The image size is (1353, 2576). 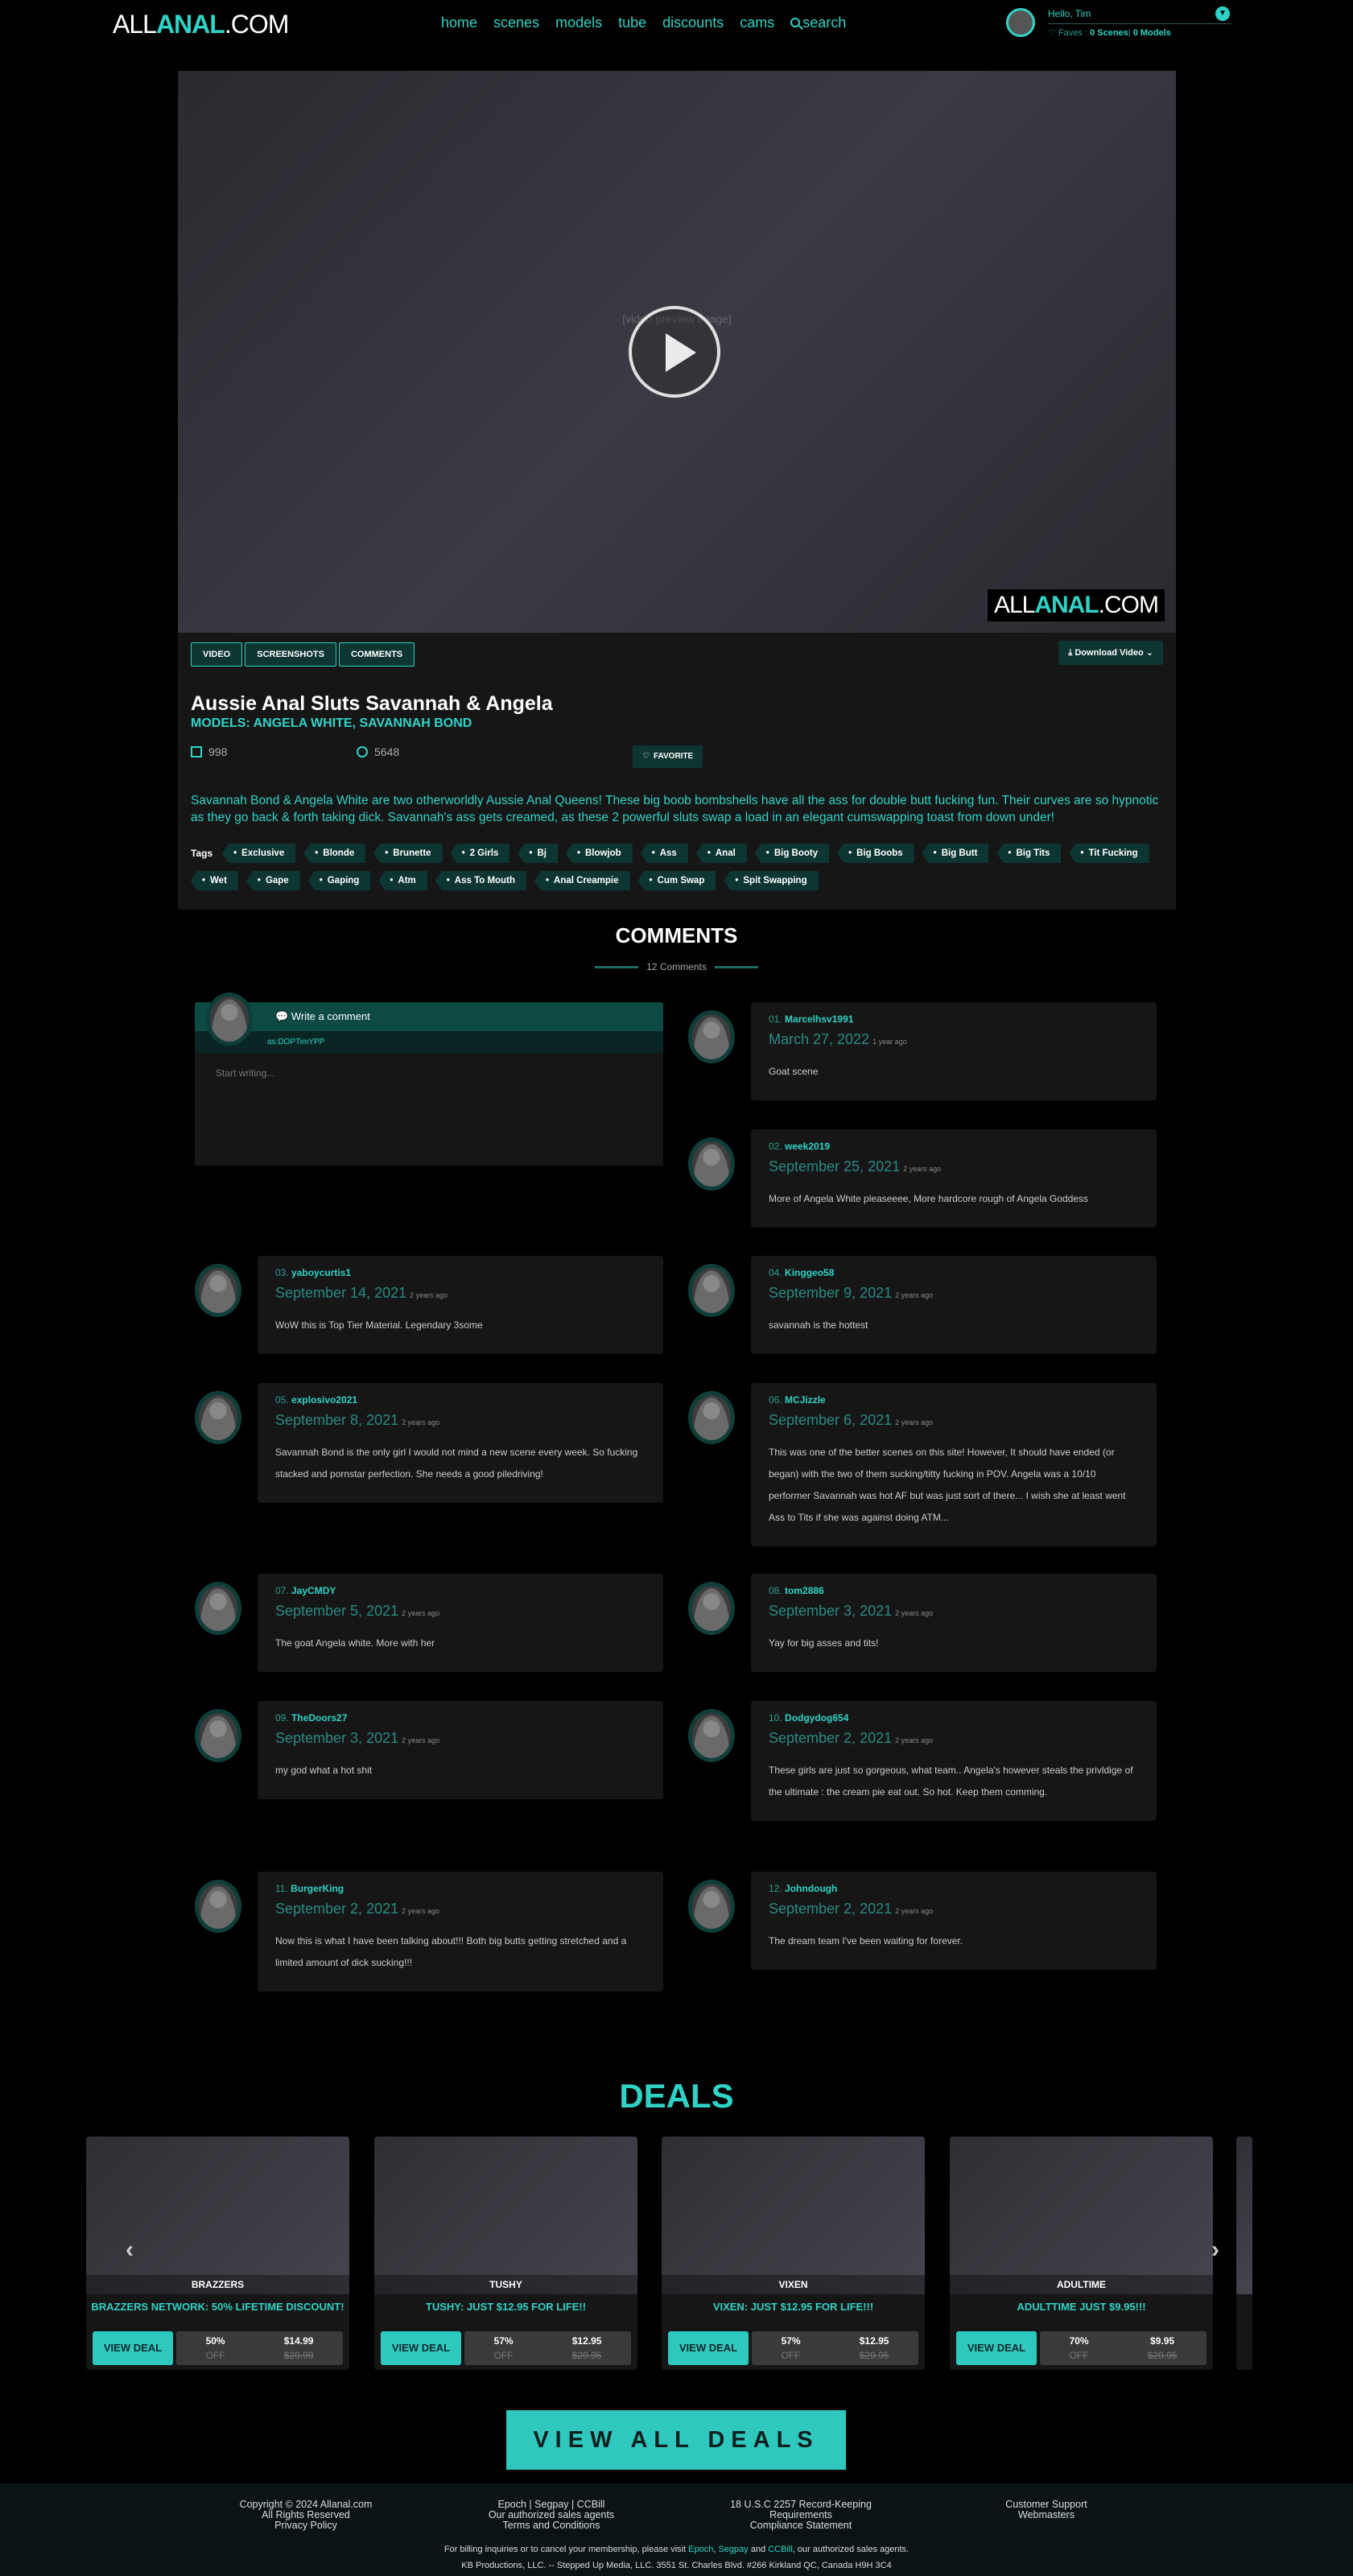 I want to click on comment-author: tom2886, so click(x=804, y=1590).